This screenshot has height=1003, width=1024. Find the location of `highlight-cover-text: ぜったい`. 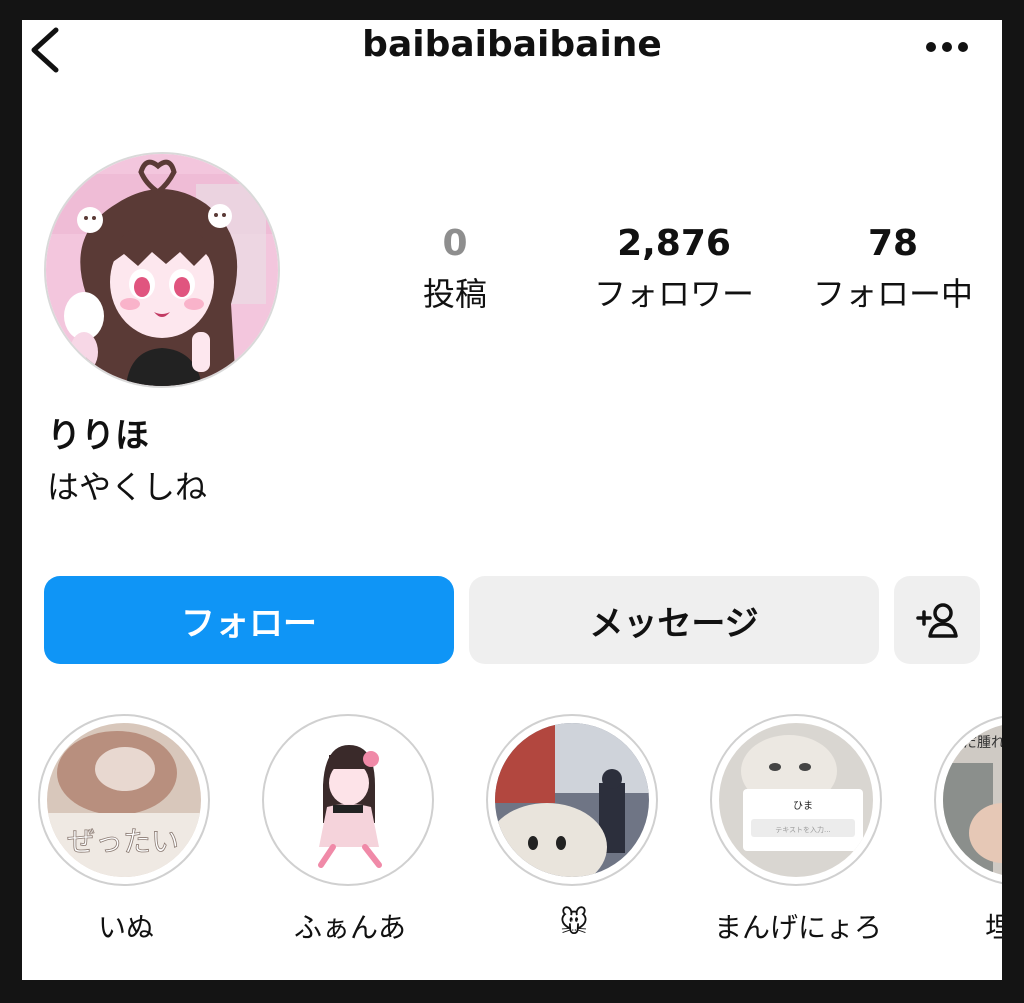

highlight-cover-text: ぜったい is located at coordinates (123, 841).